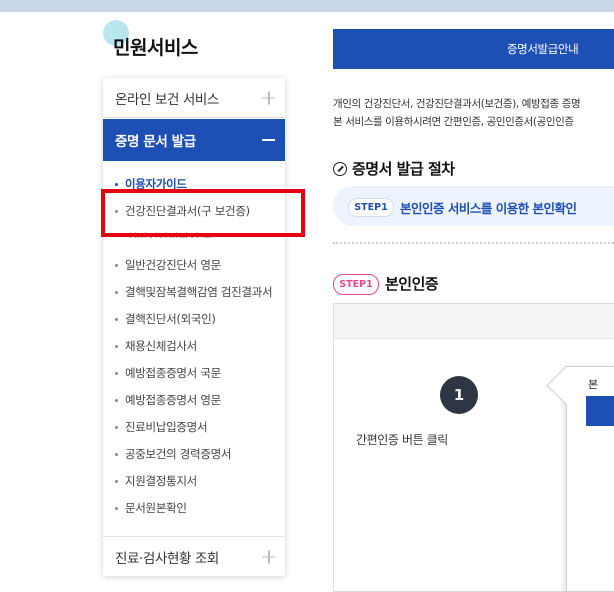 The height and width of the screenshot is (592, 614). I want to click on section-title-text: 증명서 발급 절차, so click(403, 169).